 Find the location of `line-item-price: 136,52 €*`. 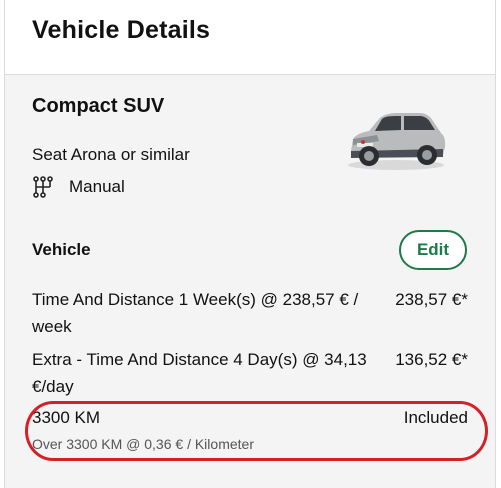

line-item-price: 136,52 €* is located at coordinates (431, 359).